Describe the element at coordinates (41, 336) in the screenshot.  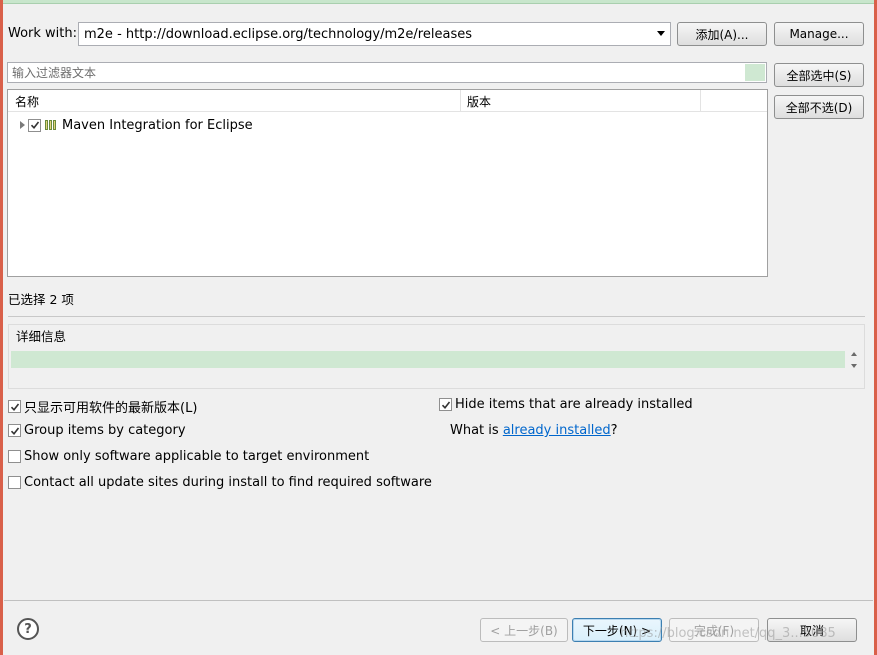
I see `details-title: 详细信息` at that location.